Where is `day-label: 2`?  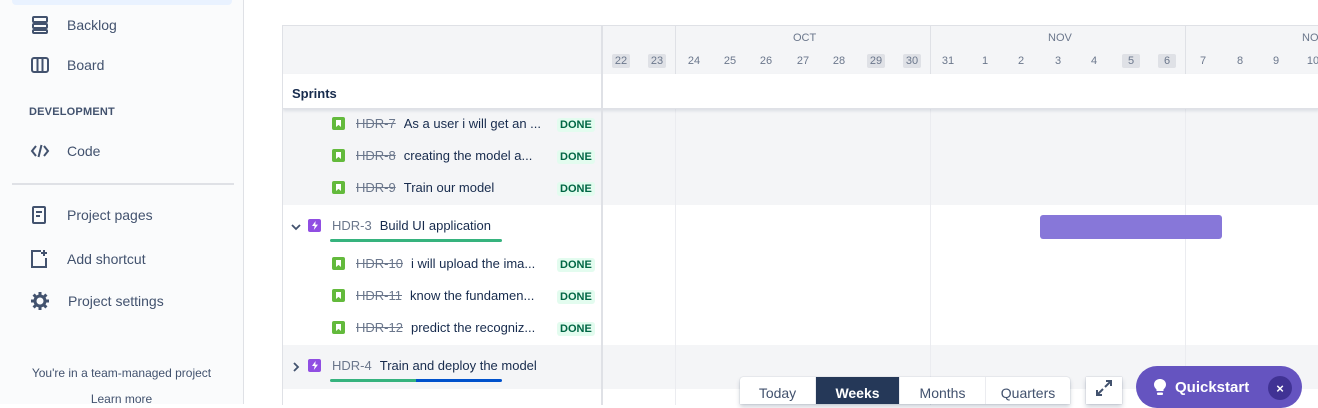
day-label: 2 is located at coordinates (1021, 61).